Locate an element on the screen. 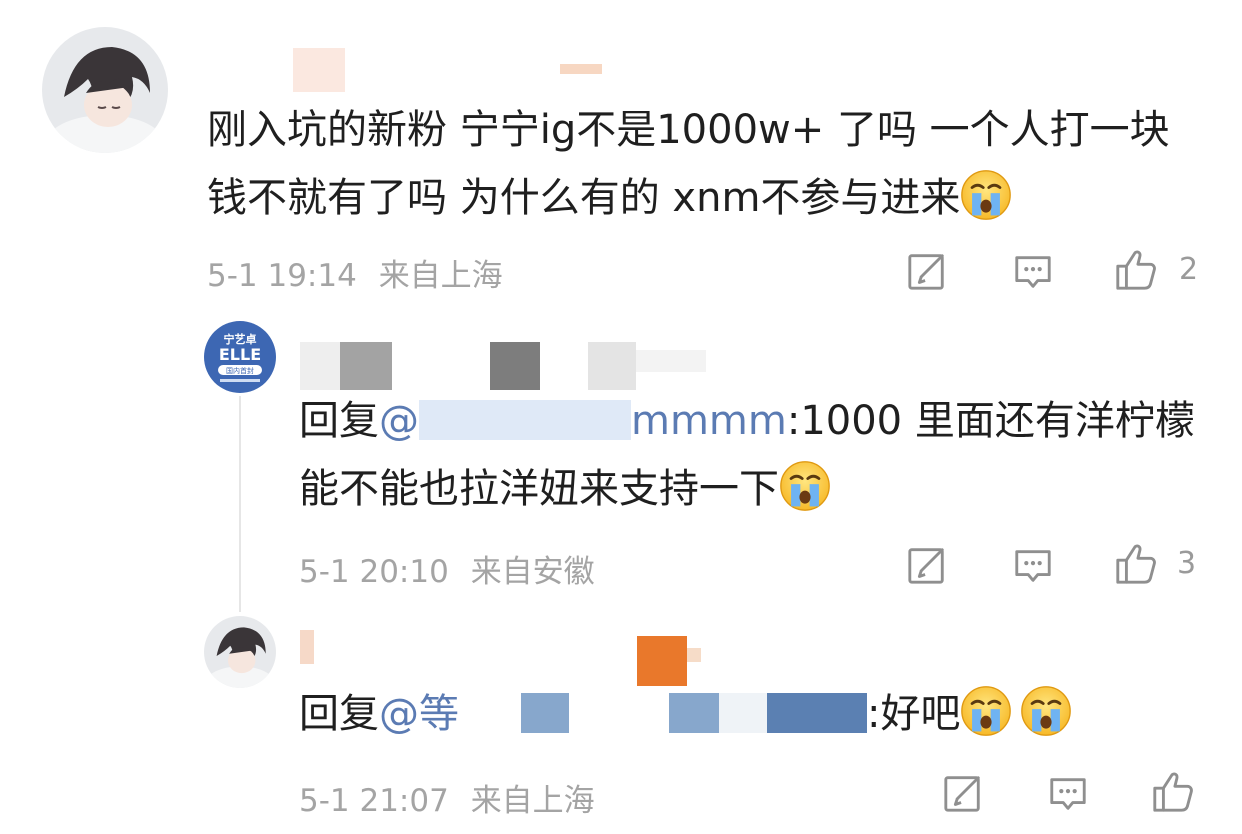 This screenshot has width=1242, height=834. reply-mention: @ mmmm is located at coordinates (583, 421).